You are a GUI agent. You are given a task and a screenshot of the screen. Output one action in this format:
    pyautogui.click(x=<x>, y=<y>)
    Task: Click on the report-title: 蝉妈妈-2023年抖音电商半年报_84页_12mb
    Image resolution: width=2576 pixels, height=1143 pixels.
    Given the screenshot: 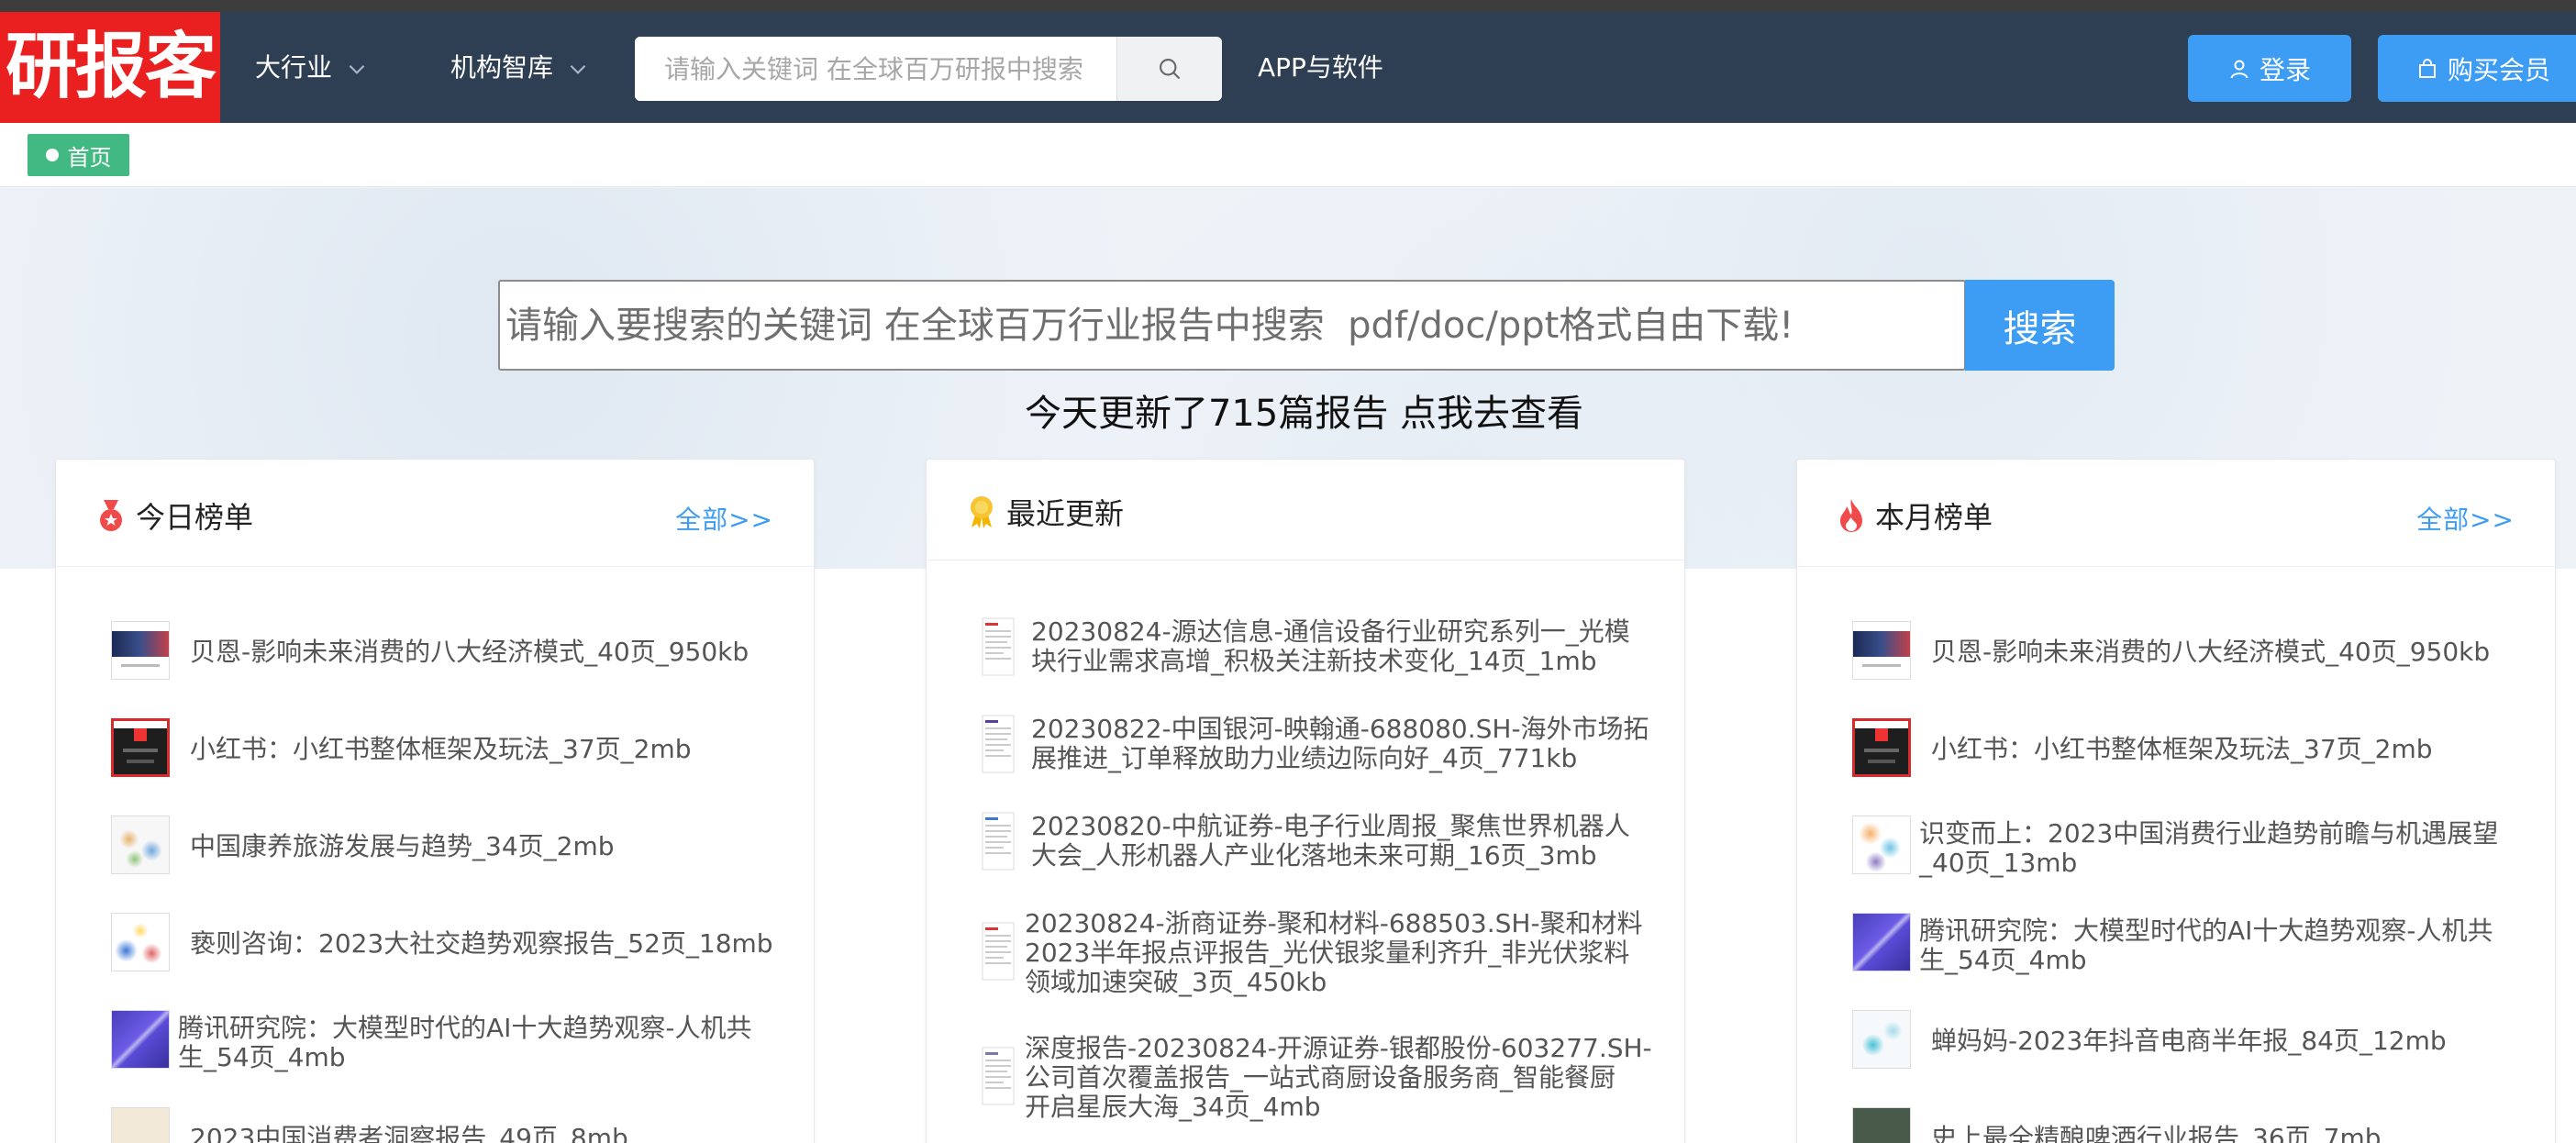 What is the action you would take?
    pyautogui.click(x=2189, y=1041)
    